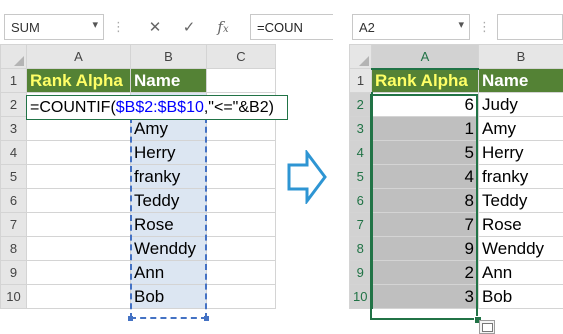 This screenshot has height=334, width=563. Describe the element at coordinates (241, 248) in the screenshot. I see `cell-c8` at that location.